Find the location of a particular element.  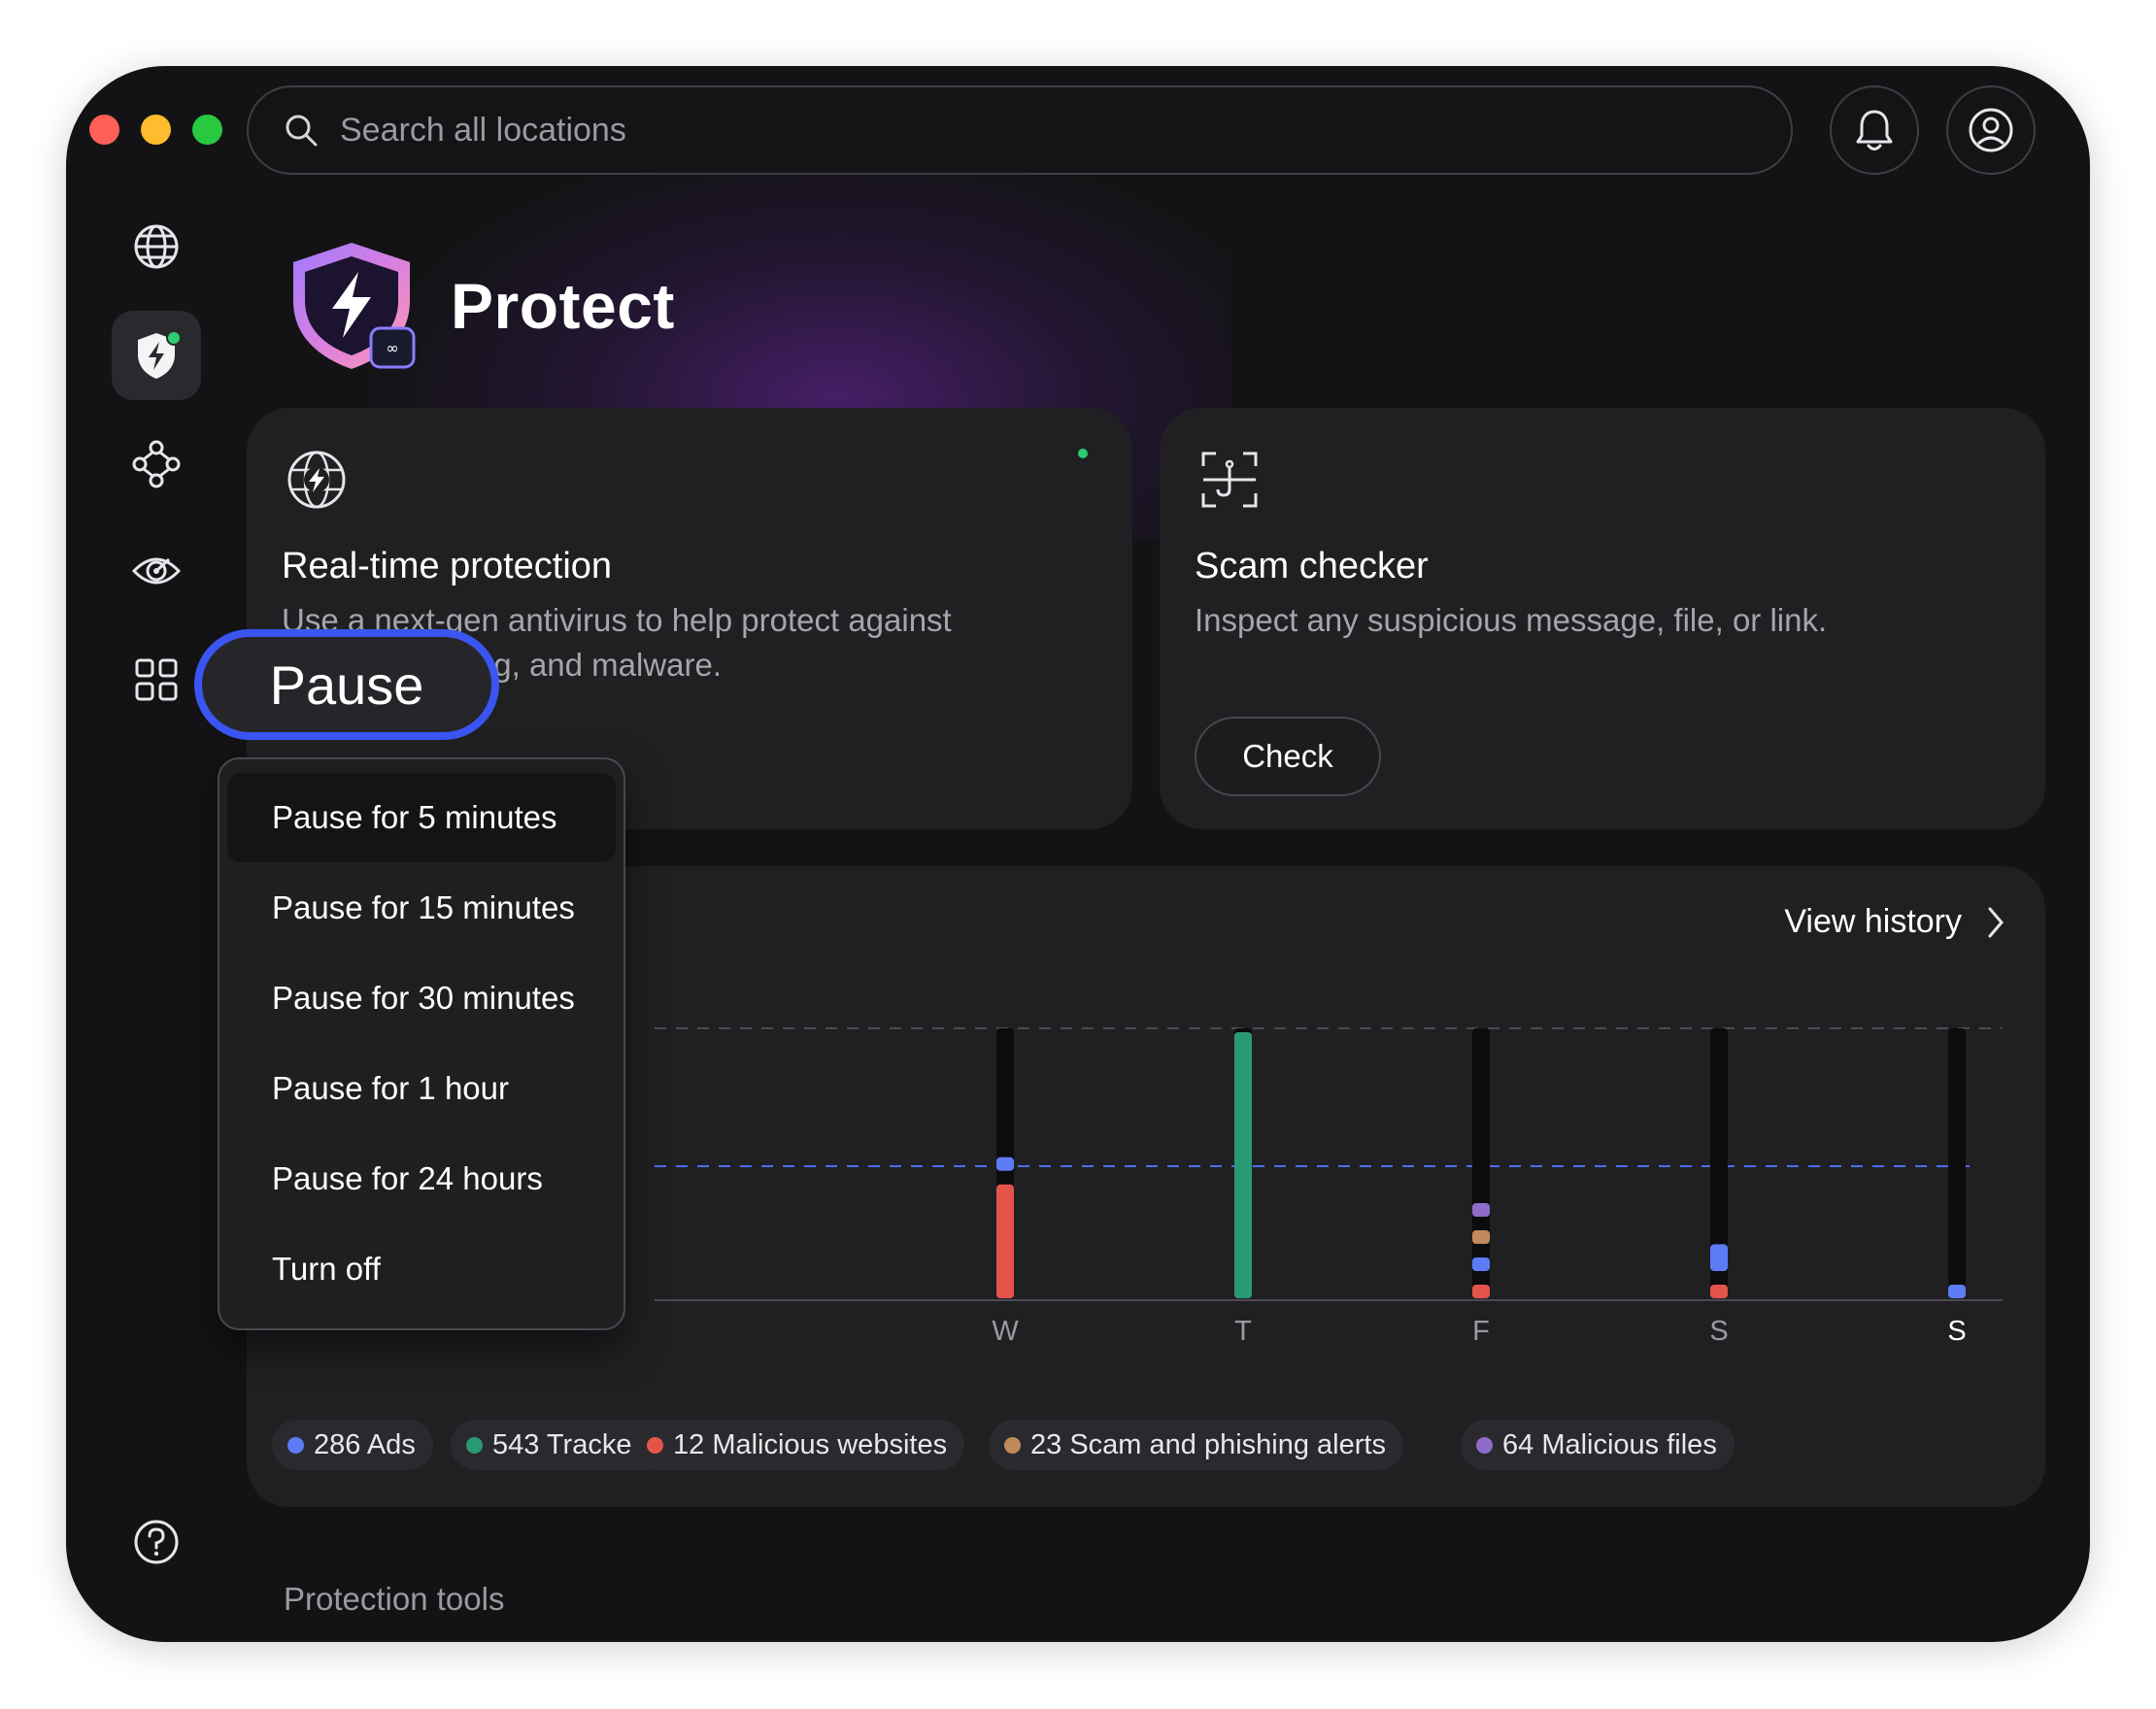

legend-malicious-websites: 12 Malicious websites is located at coordinates (798, 1445).